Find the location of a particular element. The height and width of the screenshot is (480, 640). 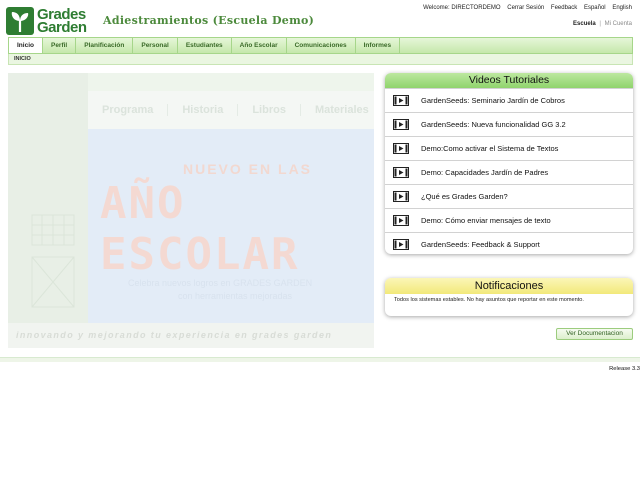

video-item: GardenSeeds: Feedback & Support is located at coordinates (509, 243).